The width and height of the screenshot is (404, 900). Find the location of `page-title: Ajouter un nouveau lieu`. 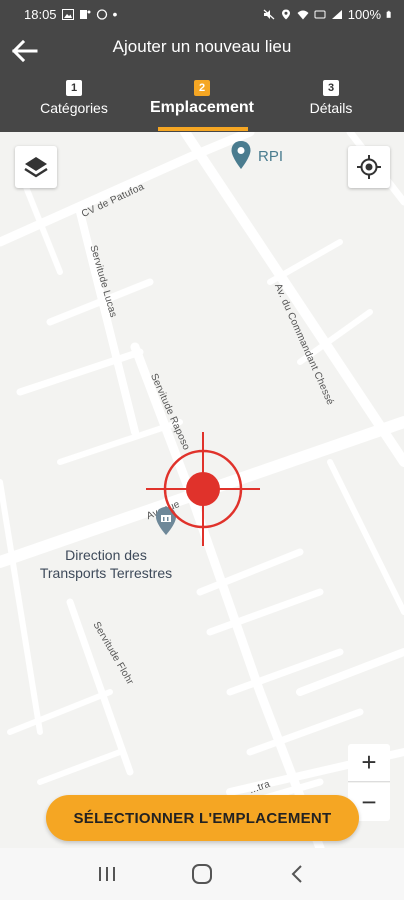

page-title: Ajouter un nouveau lieu is located at coordinates (202, 46).